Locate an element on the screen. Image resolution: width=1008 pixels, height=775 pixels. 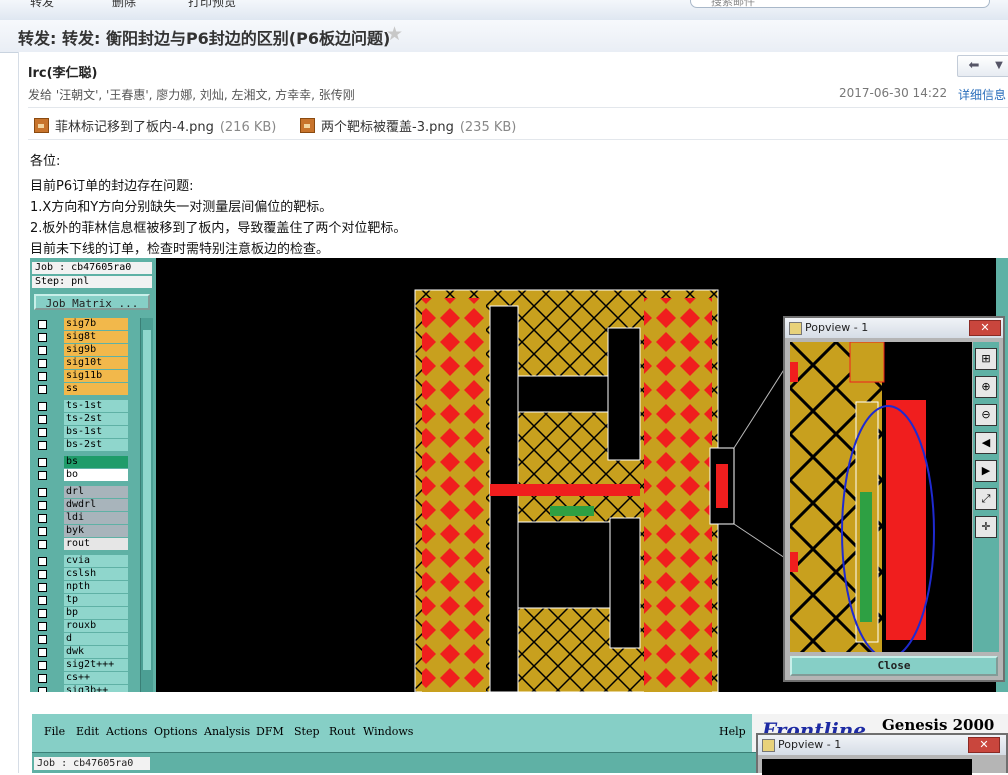
body-line: 1.X方向和Y方向分别缺失一对测量层间偏位的靶标。 is located at coordinates (181, 207).